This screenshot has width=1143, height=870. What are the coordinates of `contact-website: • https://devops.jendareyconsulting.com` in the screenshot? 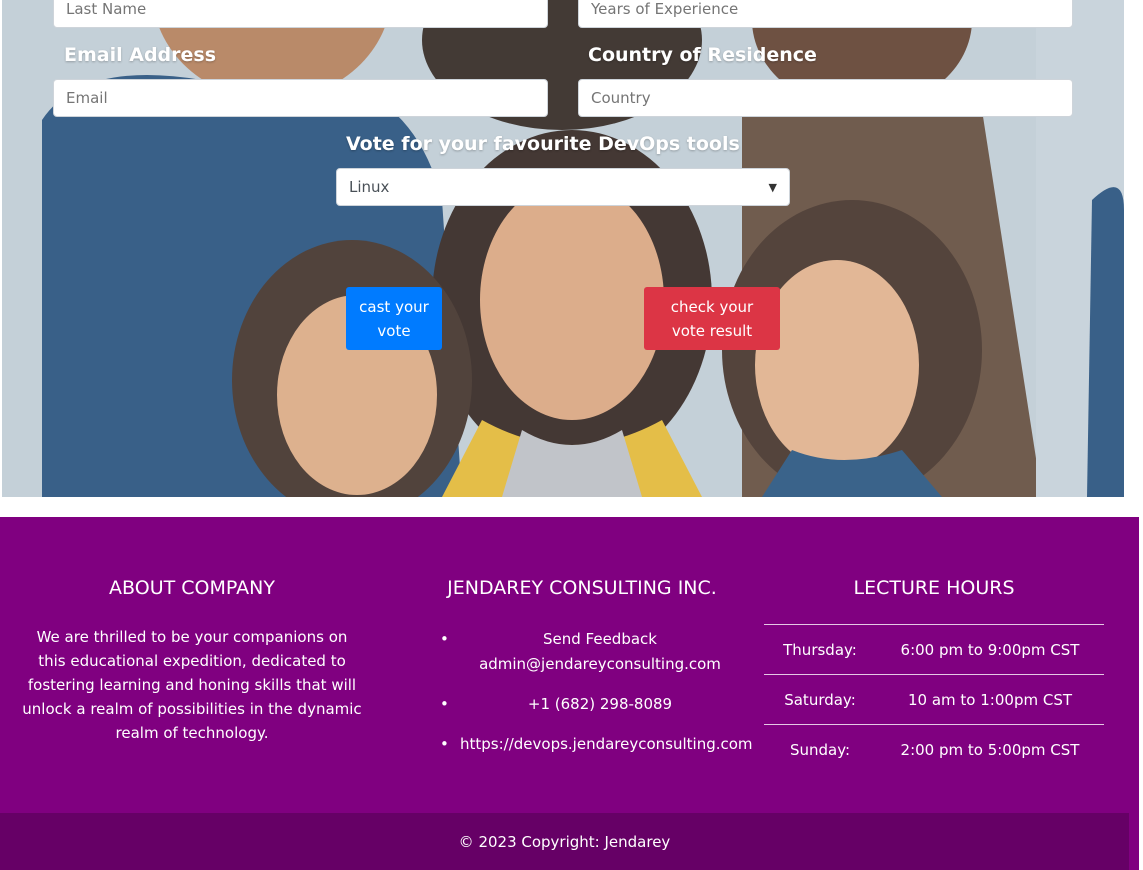 It's located at (596, 744).